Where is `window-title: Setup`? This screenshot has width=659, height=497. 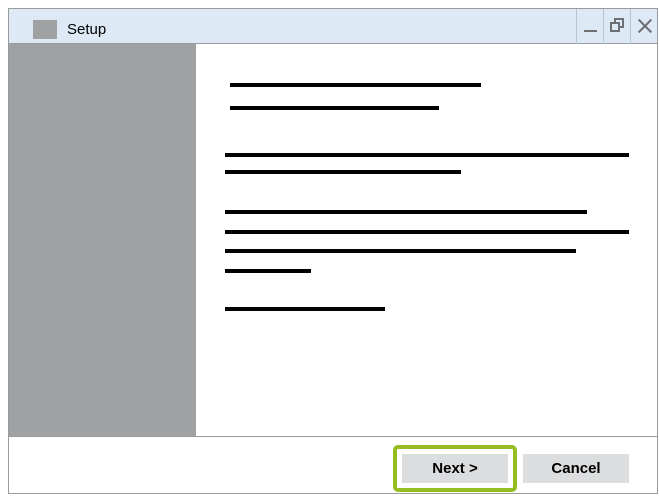 window-title: Setup is located at coordinates (87, 29).